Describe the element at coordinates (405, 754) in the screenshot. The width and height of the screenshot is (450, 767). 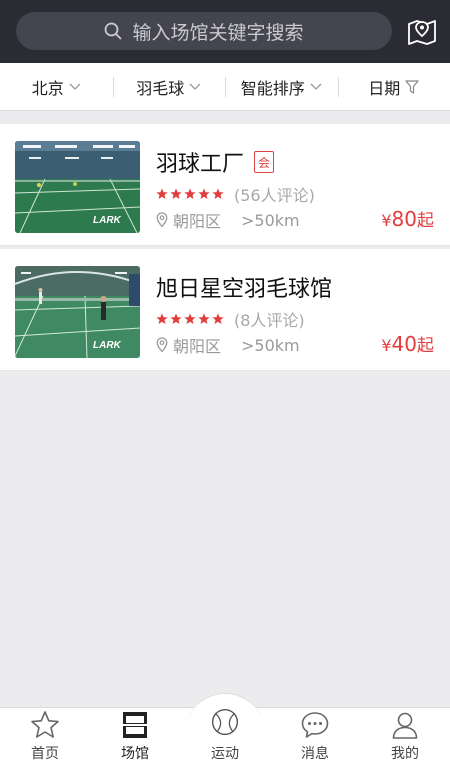
I see `nav-label: 我的` at that location.